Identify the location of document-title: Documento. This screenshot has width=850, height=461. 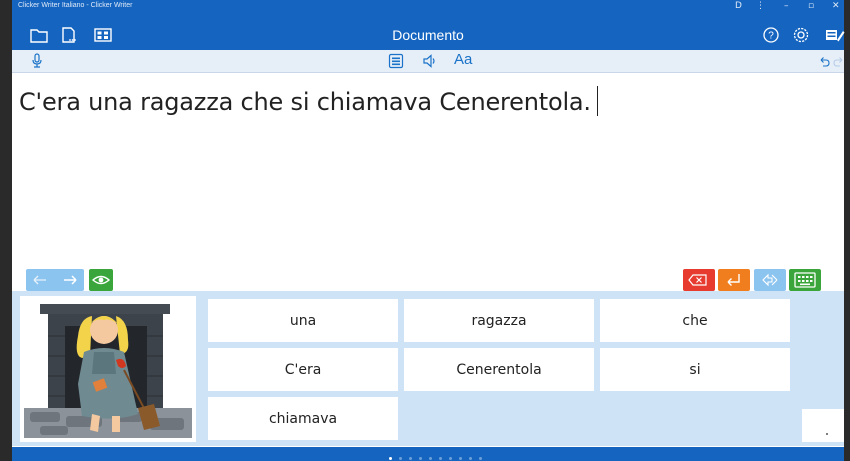
(428, 35).